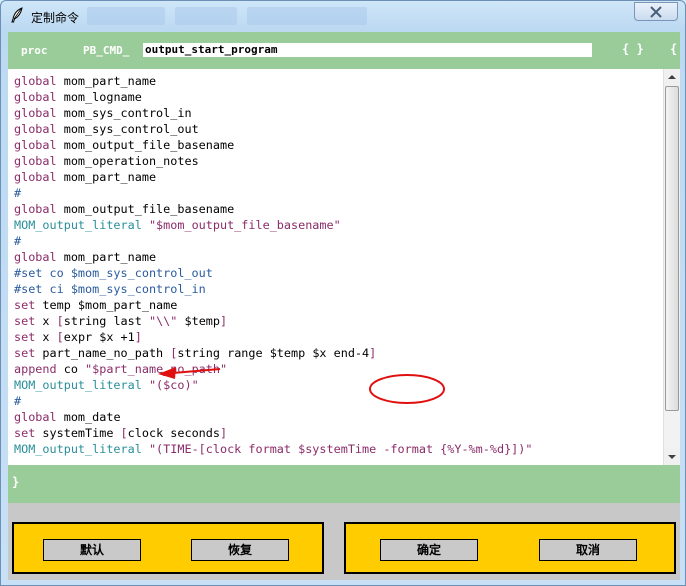  I want to click on scroll-down-button, so click(672, 456).